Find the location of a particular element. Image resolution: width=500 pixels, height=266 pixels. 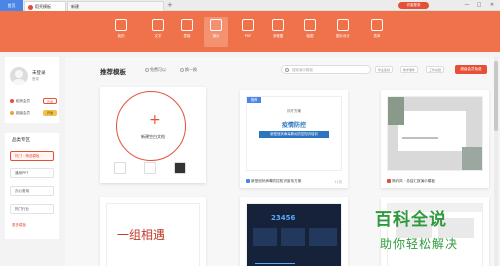

nav-form: 表单 is located at coordinates (377, 32).